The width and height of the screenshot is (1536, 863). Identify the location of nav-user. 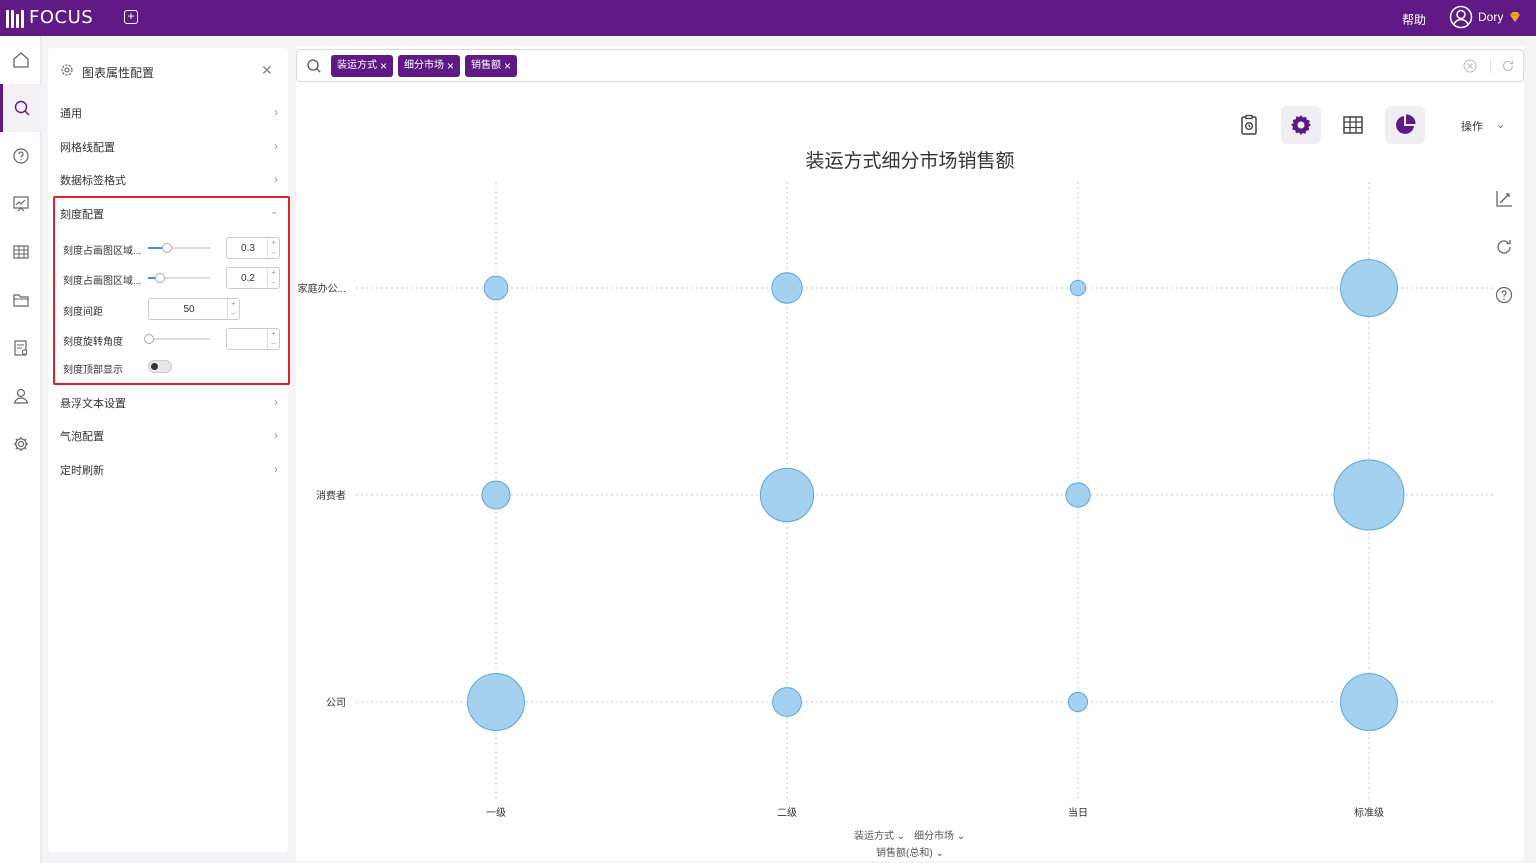
(20, 396).